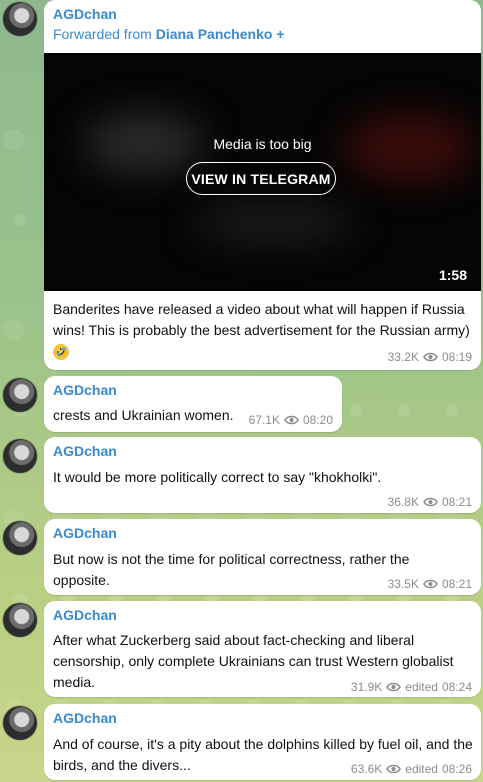  Describe the element at coordinates (264, 420) in the screenshot. I see `view-count: 67.1K` at that location.